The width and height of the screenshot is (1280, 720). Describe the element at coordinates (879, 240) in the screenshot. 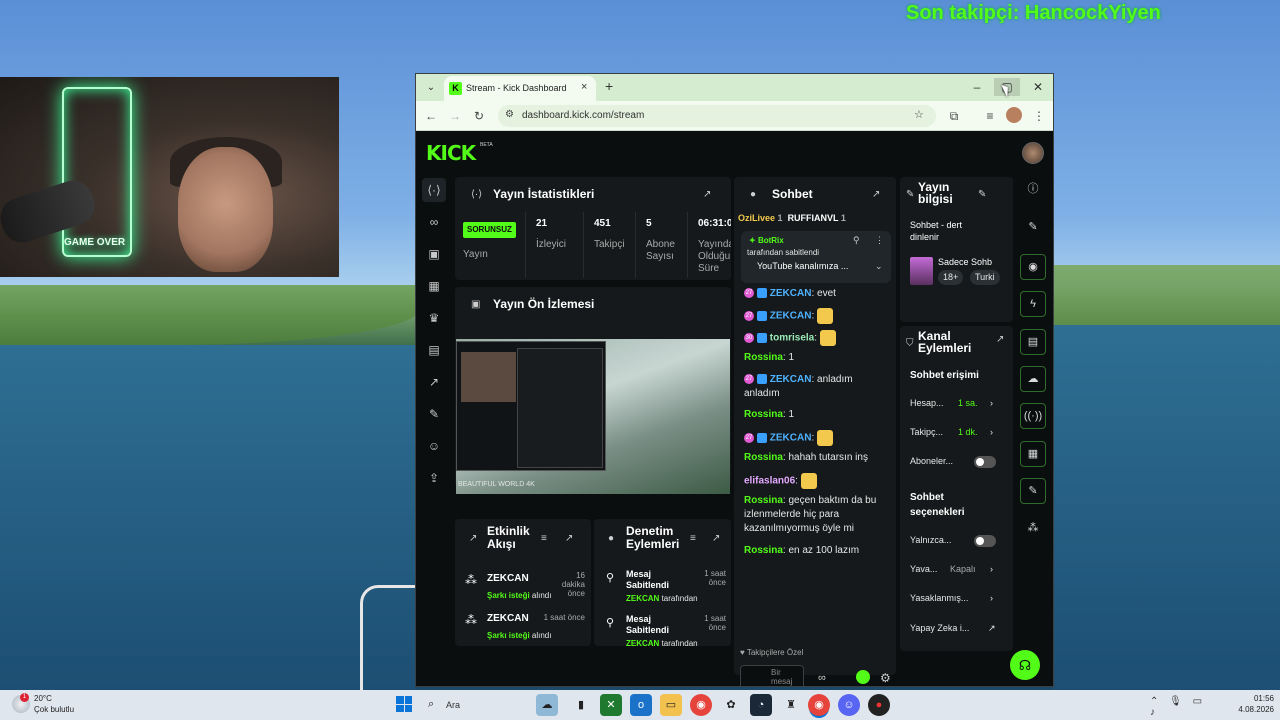

I see `more-icon: ⋮` at that location.